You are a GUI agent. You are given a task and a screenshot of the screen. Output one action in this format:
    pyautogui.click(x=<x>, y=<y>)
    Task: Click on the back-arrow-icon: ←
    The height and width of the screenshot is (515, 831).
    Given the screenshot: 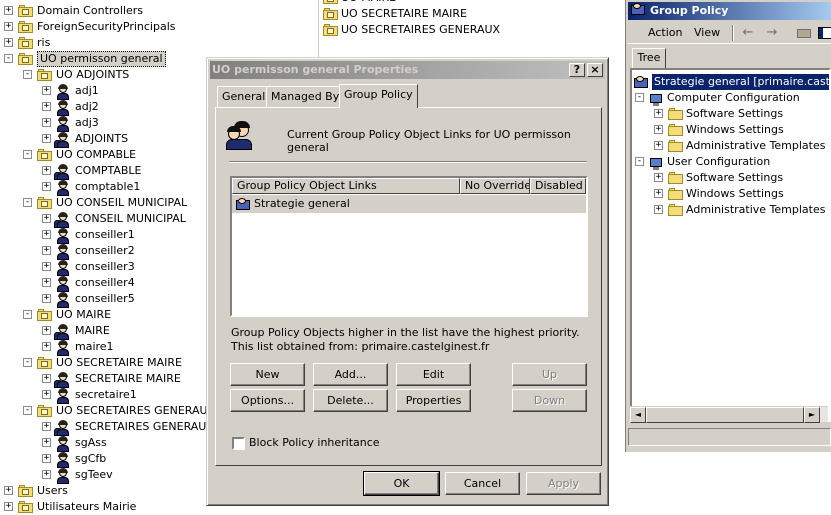 What is the action you would take?
    pyautogui.click(x=748, y=33)
    